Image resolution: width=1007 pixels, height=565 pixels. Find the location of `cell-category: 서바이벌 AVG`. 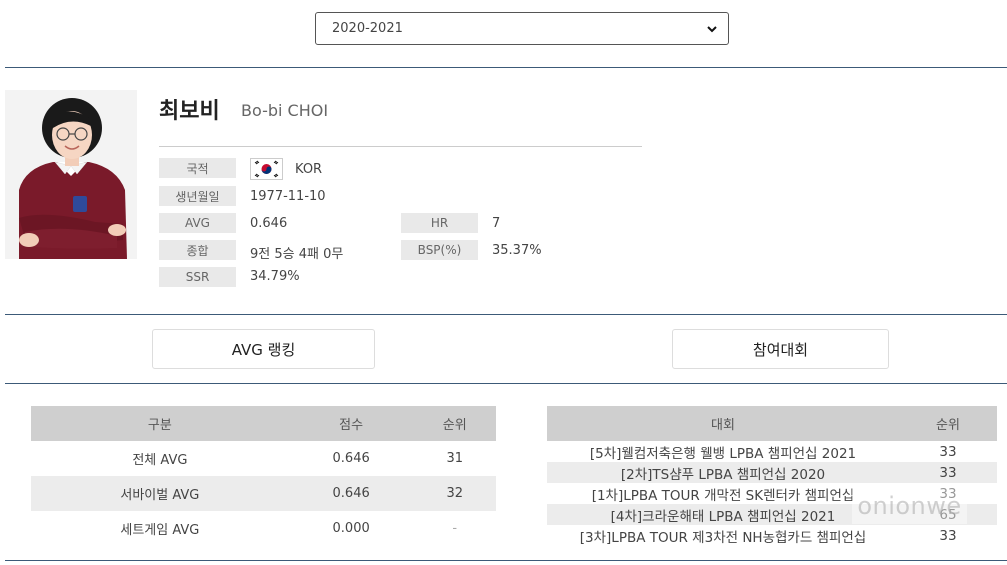

cell-category: 서바이벌 AVG is located at coordinates (160, 493).